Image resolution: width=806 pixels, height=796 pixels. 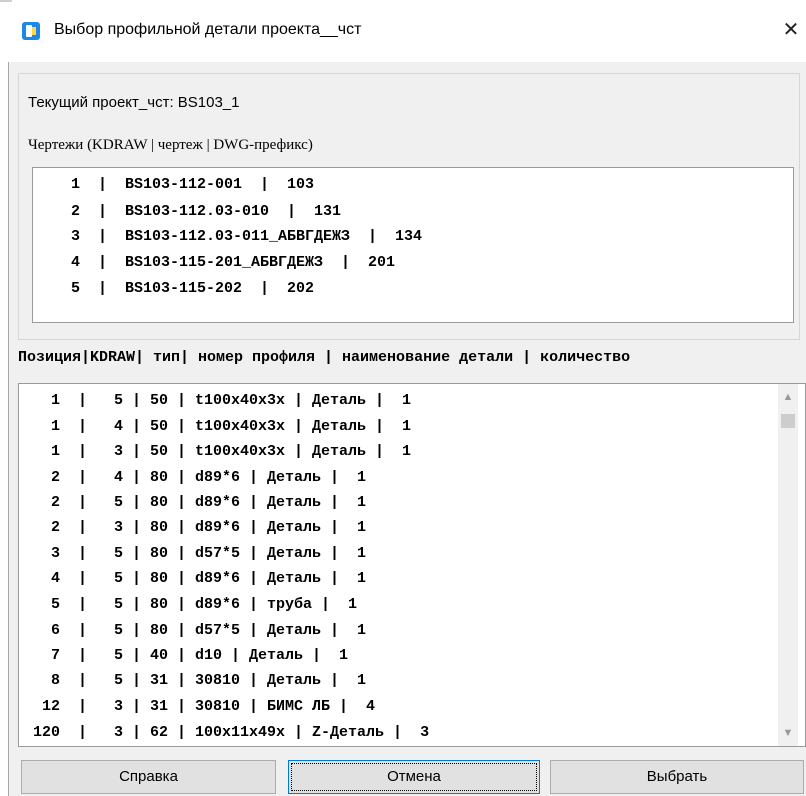 What do you see at coordinates (190, 655) in the screenshot?
I see `part-row: 7 | 5 | 40 | d10 | Деталь | 1` at bounding box center [190, 655].